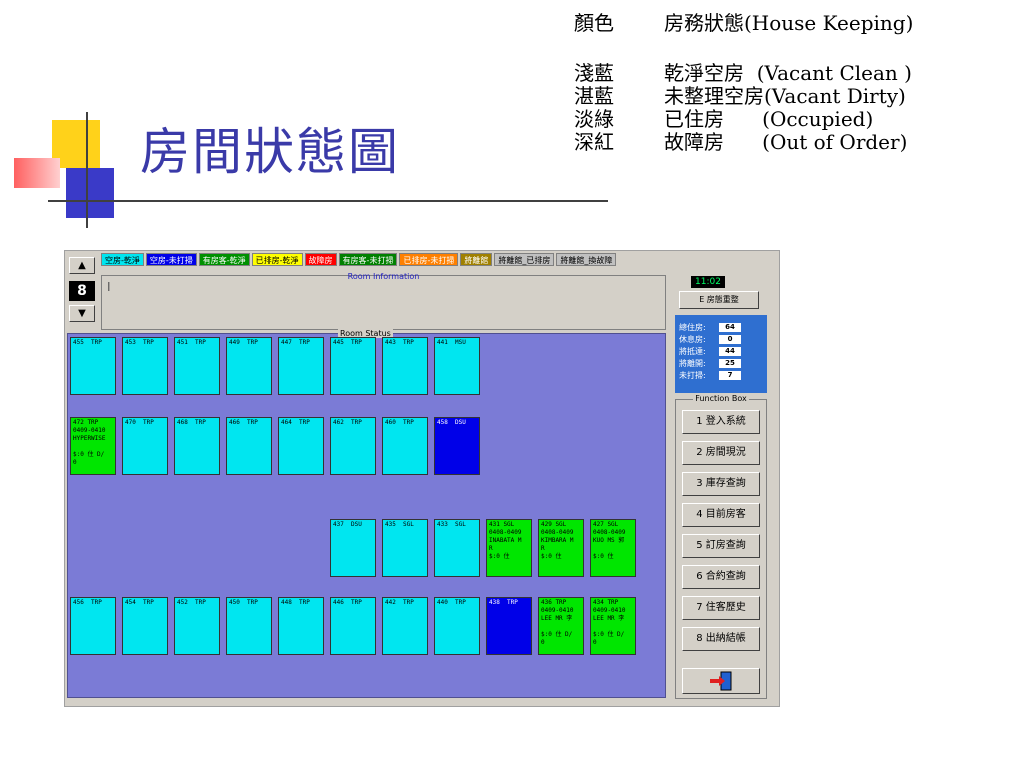 The height and width of the screenshot is (768, 1024). What do you see at coordinates (769, 119) in the screenshot?
I see `legend-status: 已住房 (Occupied)` at bounding box center [769, 119].